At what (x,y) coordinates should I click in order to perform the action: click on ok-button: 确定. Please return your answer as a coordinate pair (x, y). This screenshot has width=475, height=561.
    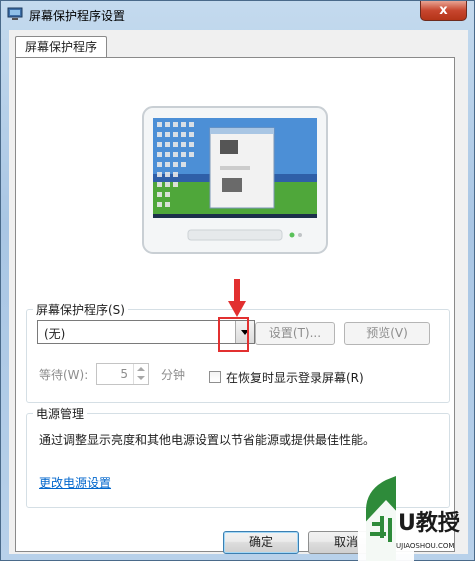
    Looking at the image, I should click on (261, 542).